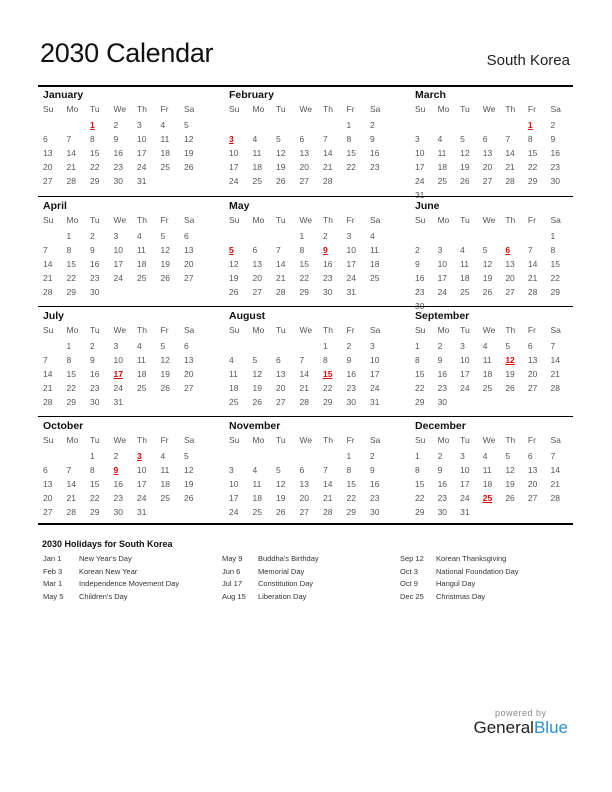  I want to click on holiday-day-cell: 15, so click(328, 374).